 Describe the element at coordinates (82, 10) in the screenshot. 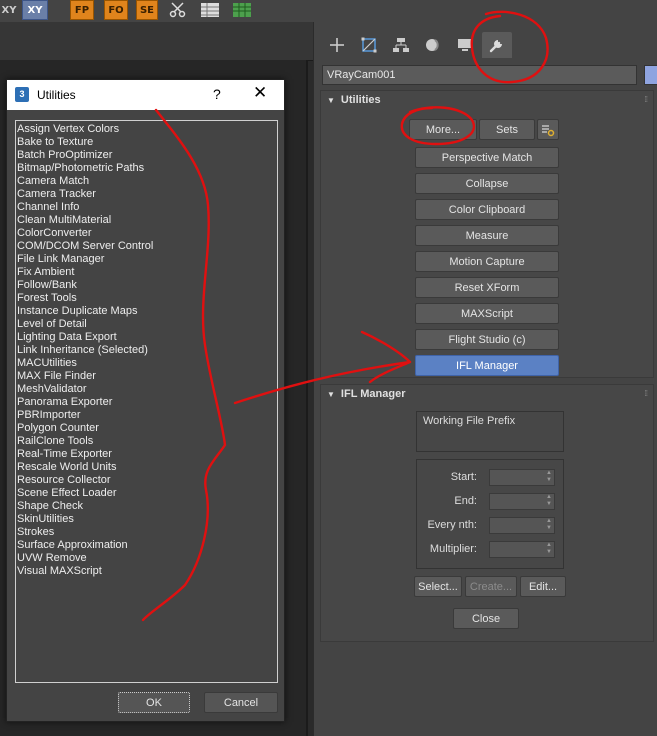

I see `fp-button: FP` at that location.